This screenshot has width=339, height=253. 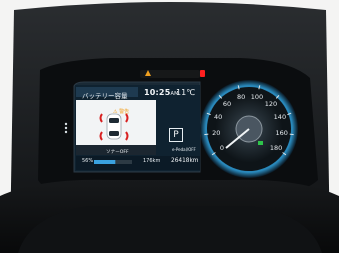 What do you see at coordinates (202, 73) in the screenshot?
I see `red-brake-icon` at bounding box center [202, 73].